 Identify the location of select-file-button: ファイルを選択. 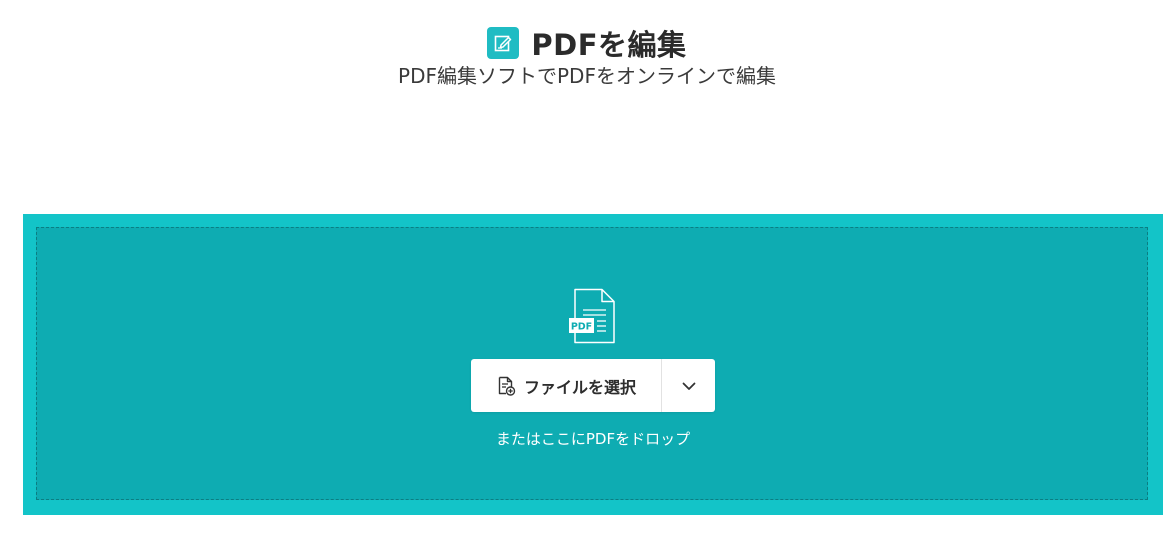
(566, 385).